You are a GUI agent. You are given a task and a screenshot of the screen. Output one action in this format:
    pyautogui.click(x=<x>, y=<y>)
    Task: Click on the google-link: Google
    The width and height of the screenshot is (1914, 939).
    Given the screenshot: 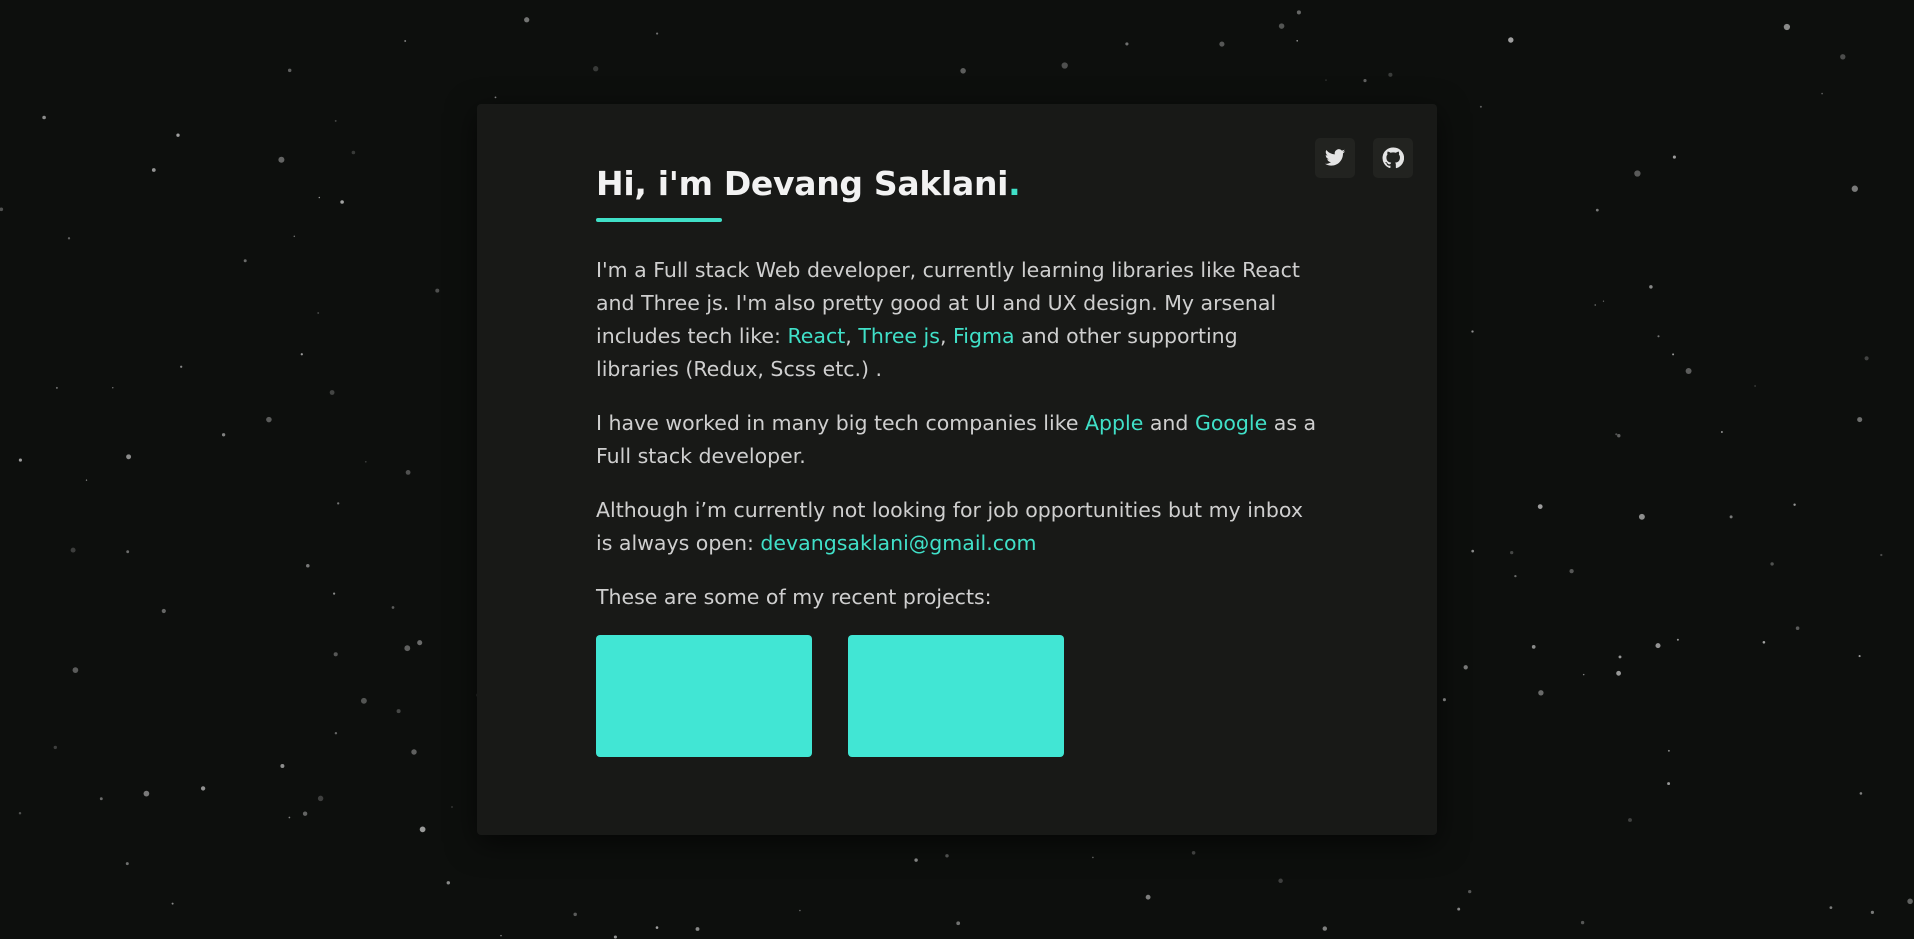 What is the action you would take?
    pyautogui.click(x=1231, y=423)
    